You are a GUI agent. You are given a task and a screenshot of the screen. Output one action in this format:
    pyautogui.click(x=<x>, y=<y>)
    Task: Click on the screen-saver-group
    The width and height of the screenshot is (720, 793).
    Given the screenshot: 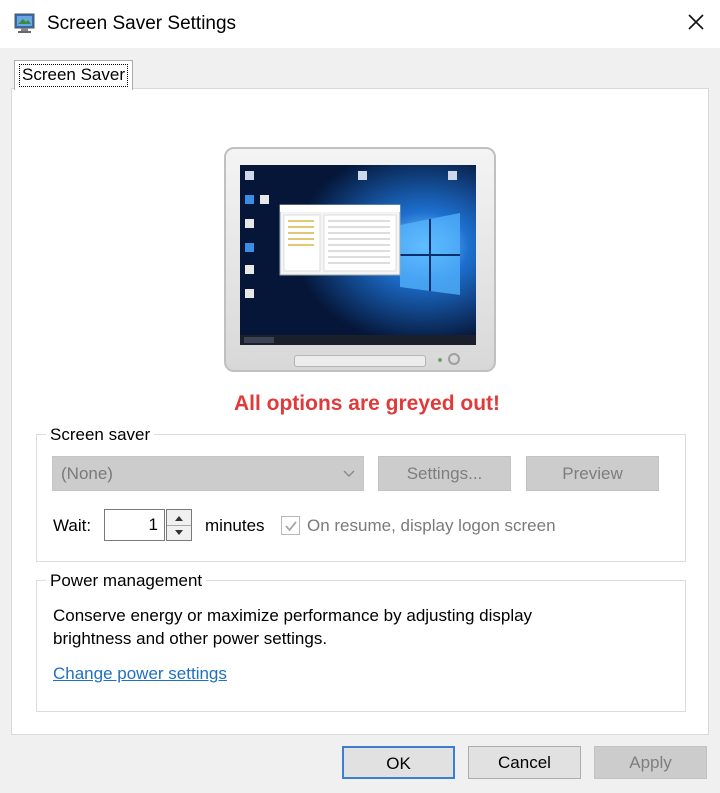 What is the action you would take?
    pyautogui.click(x=361, y=498)
    